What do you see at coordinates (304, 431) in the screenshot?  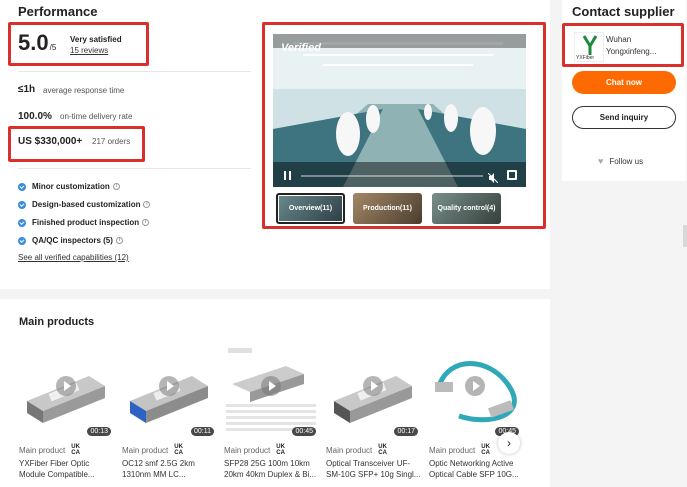 I see `video-duration: 00:45` at bounding box center [304, 431].